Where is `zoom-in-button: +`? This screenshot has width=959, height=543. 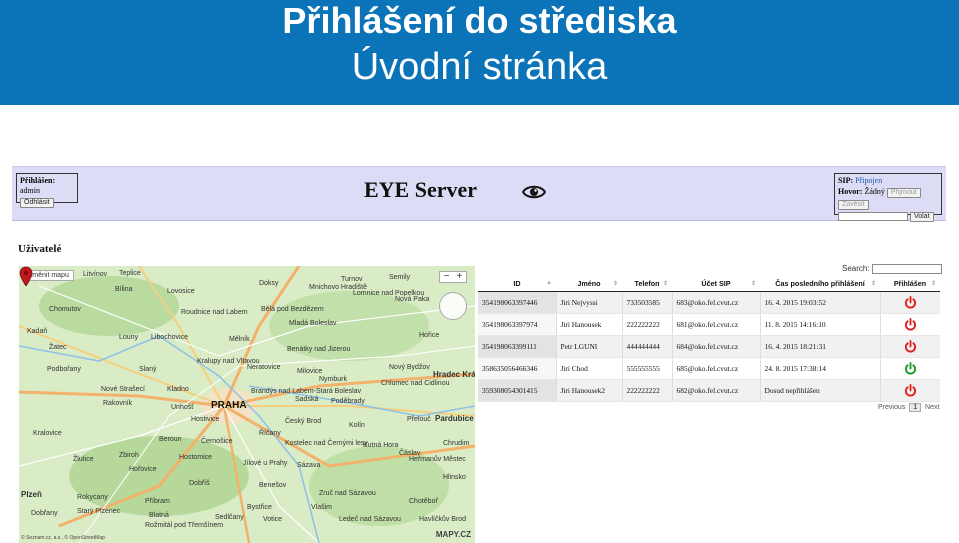
zoom-in-button: + is located at coordinates (460, 277).